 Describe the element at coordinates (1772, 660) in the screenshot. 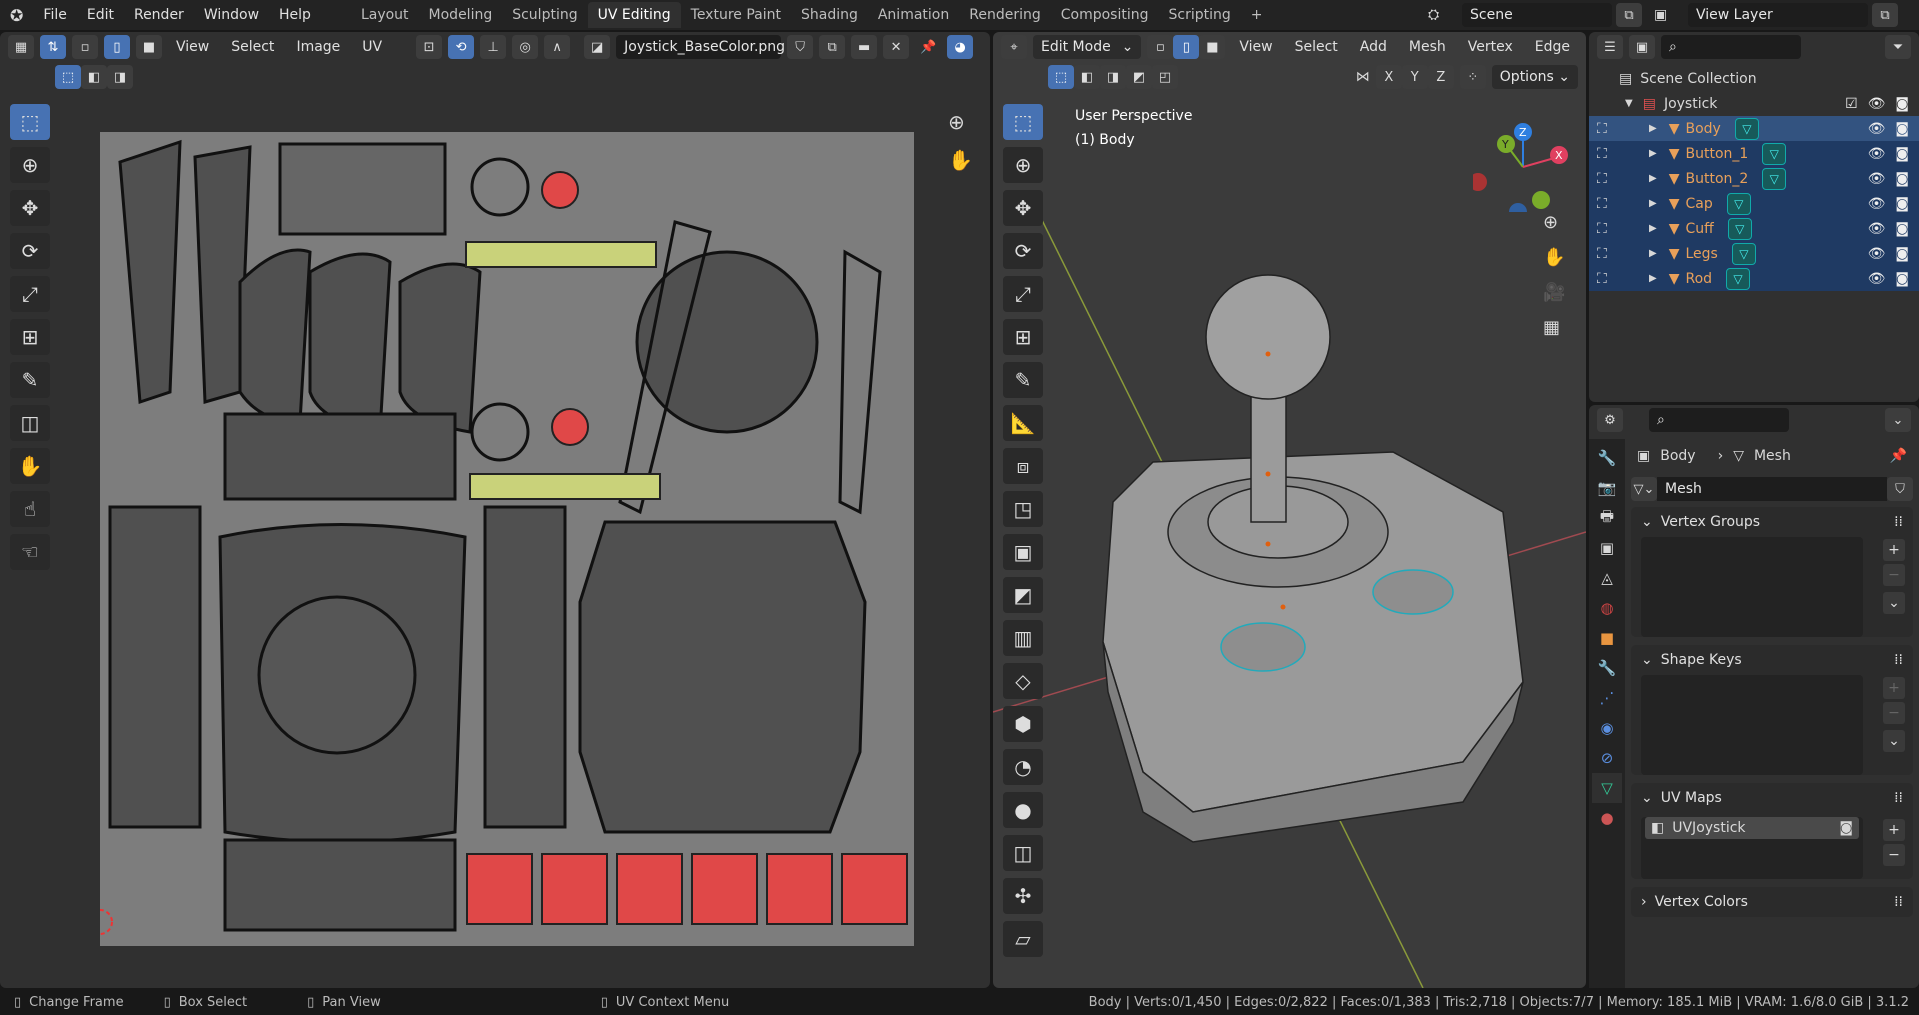

I see `shape-keys-header: ⌄ Shape Keys ⁞⁞` at that location.